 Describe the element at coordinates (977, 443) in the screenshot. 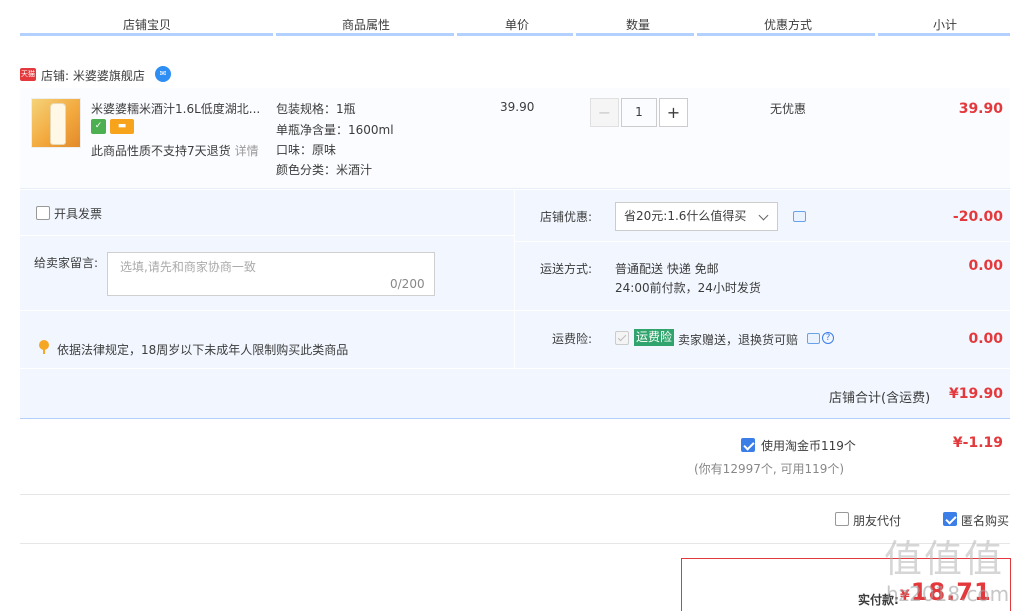

I see `coins-amount: ¥-1.19` at that location.